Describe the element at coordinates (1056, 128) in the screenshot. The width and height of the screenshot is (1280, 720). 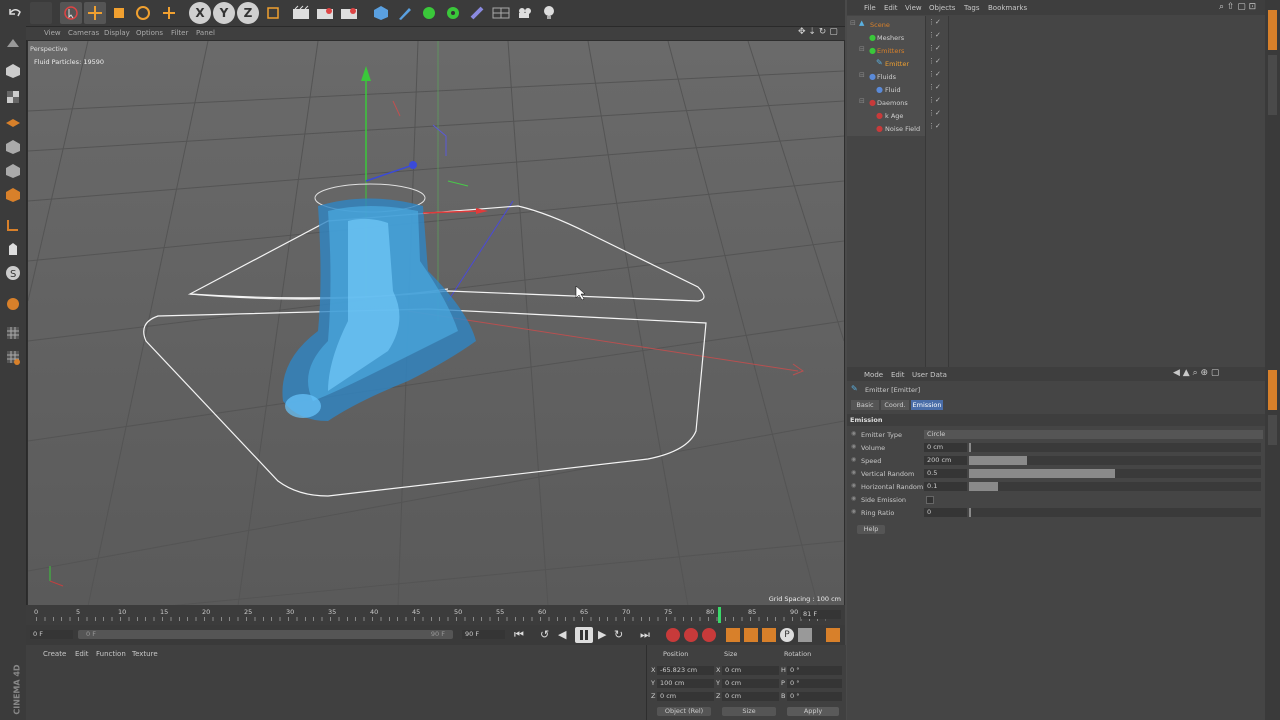
I see `object-row-noise-field: ● Noise Field` at that location.